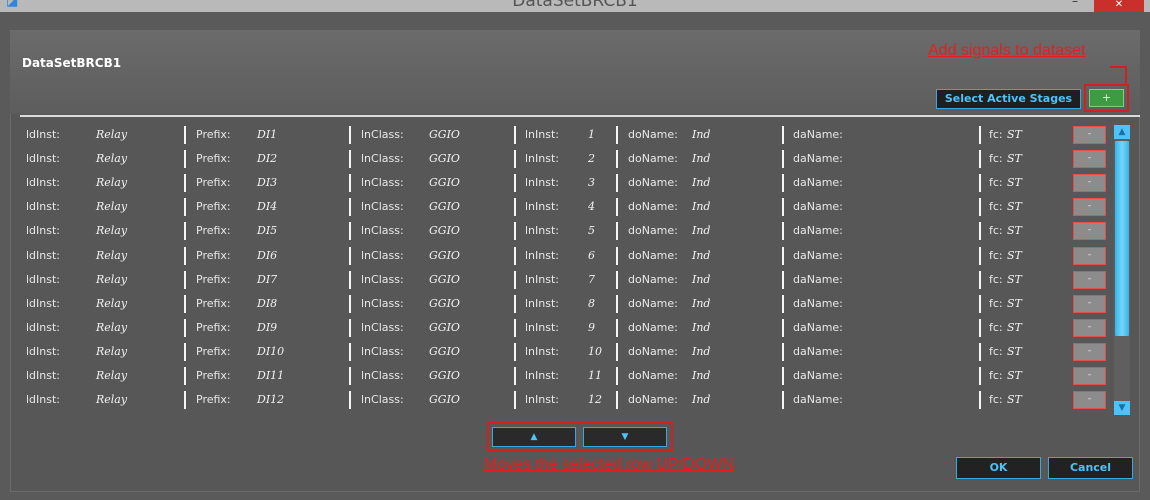 The height and width of the screenshot is (500, 1150). What do you see at coordinates (1090, 468) in the screenshot?
I see `cancel-button: Cancel` at bounding box center [1090, 468].